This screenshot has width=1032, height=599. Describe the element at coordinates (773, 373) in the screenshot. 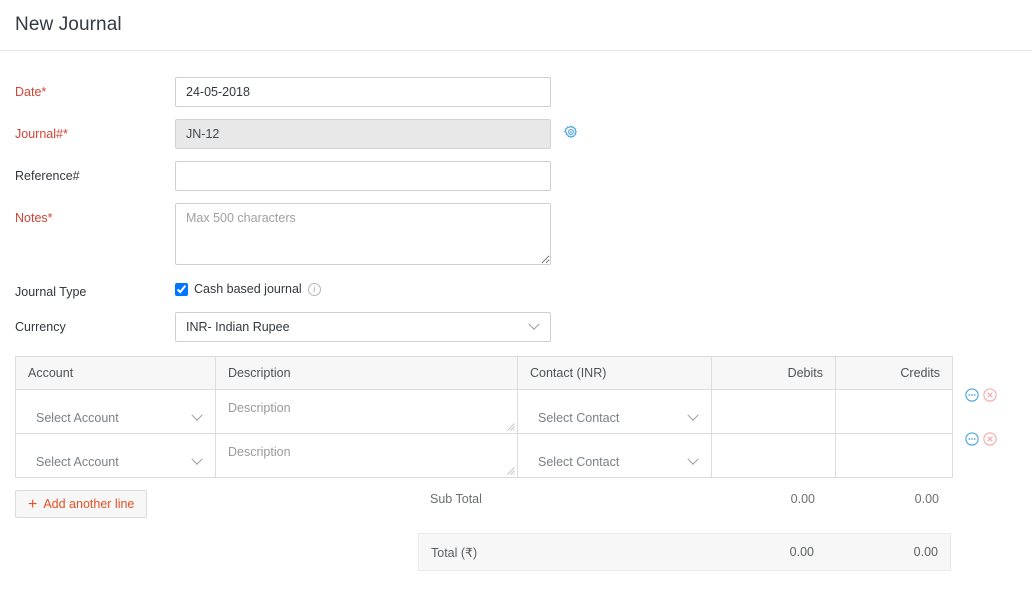

I see `column-header-debits: Debits` at that location.